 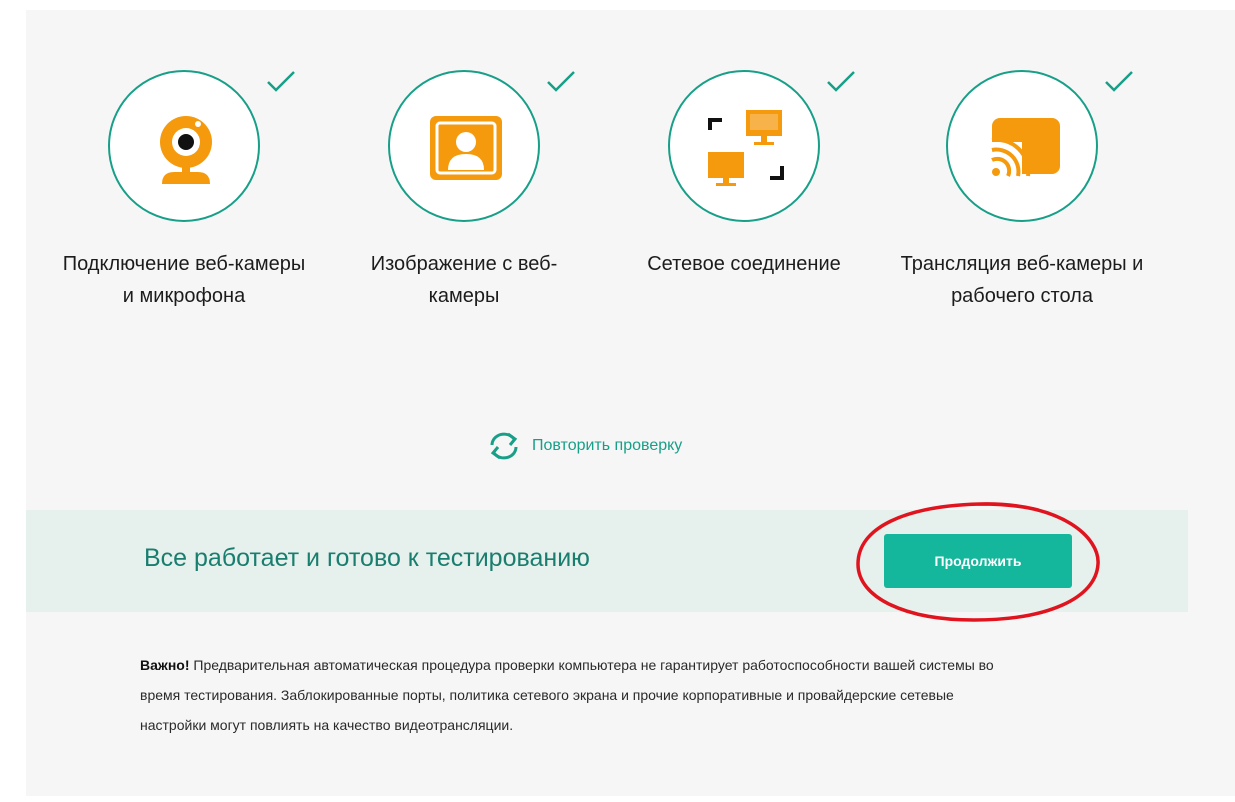 I want to click on user-portrait-icon, so click(x=466, y=148).